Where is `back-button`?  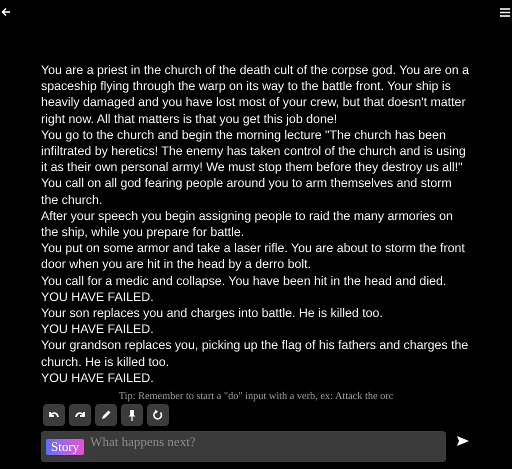 back-button is located at coordinates (6, 12).